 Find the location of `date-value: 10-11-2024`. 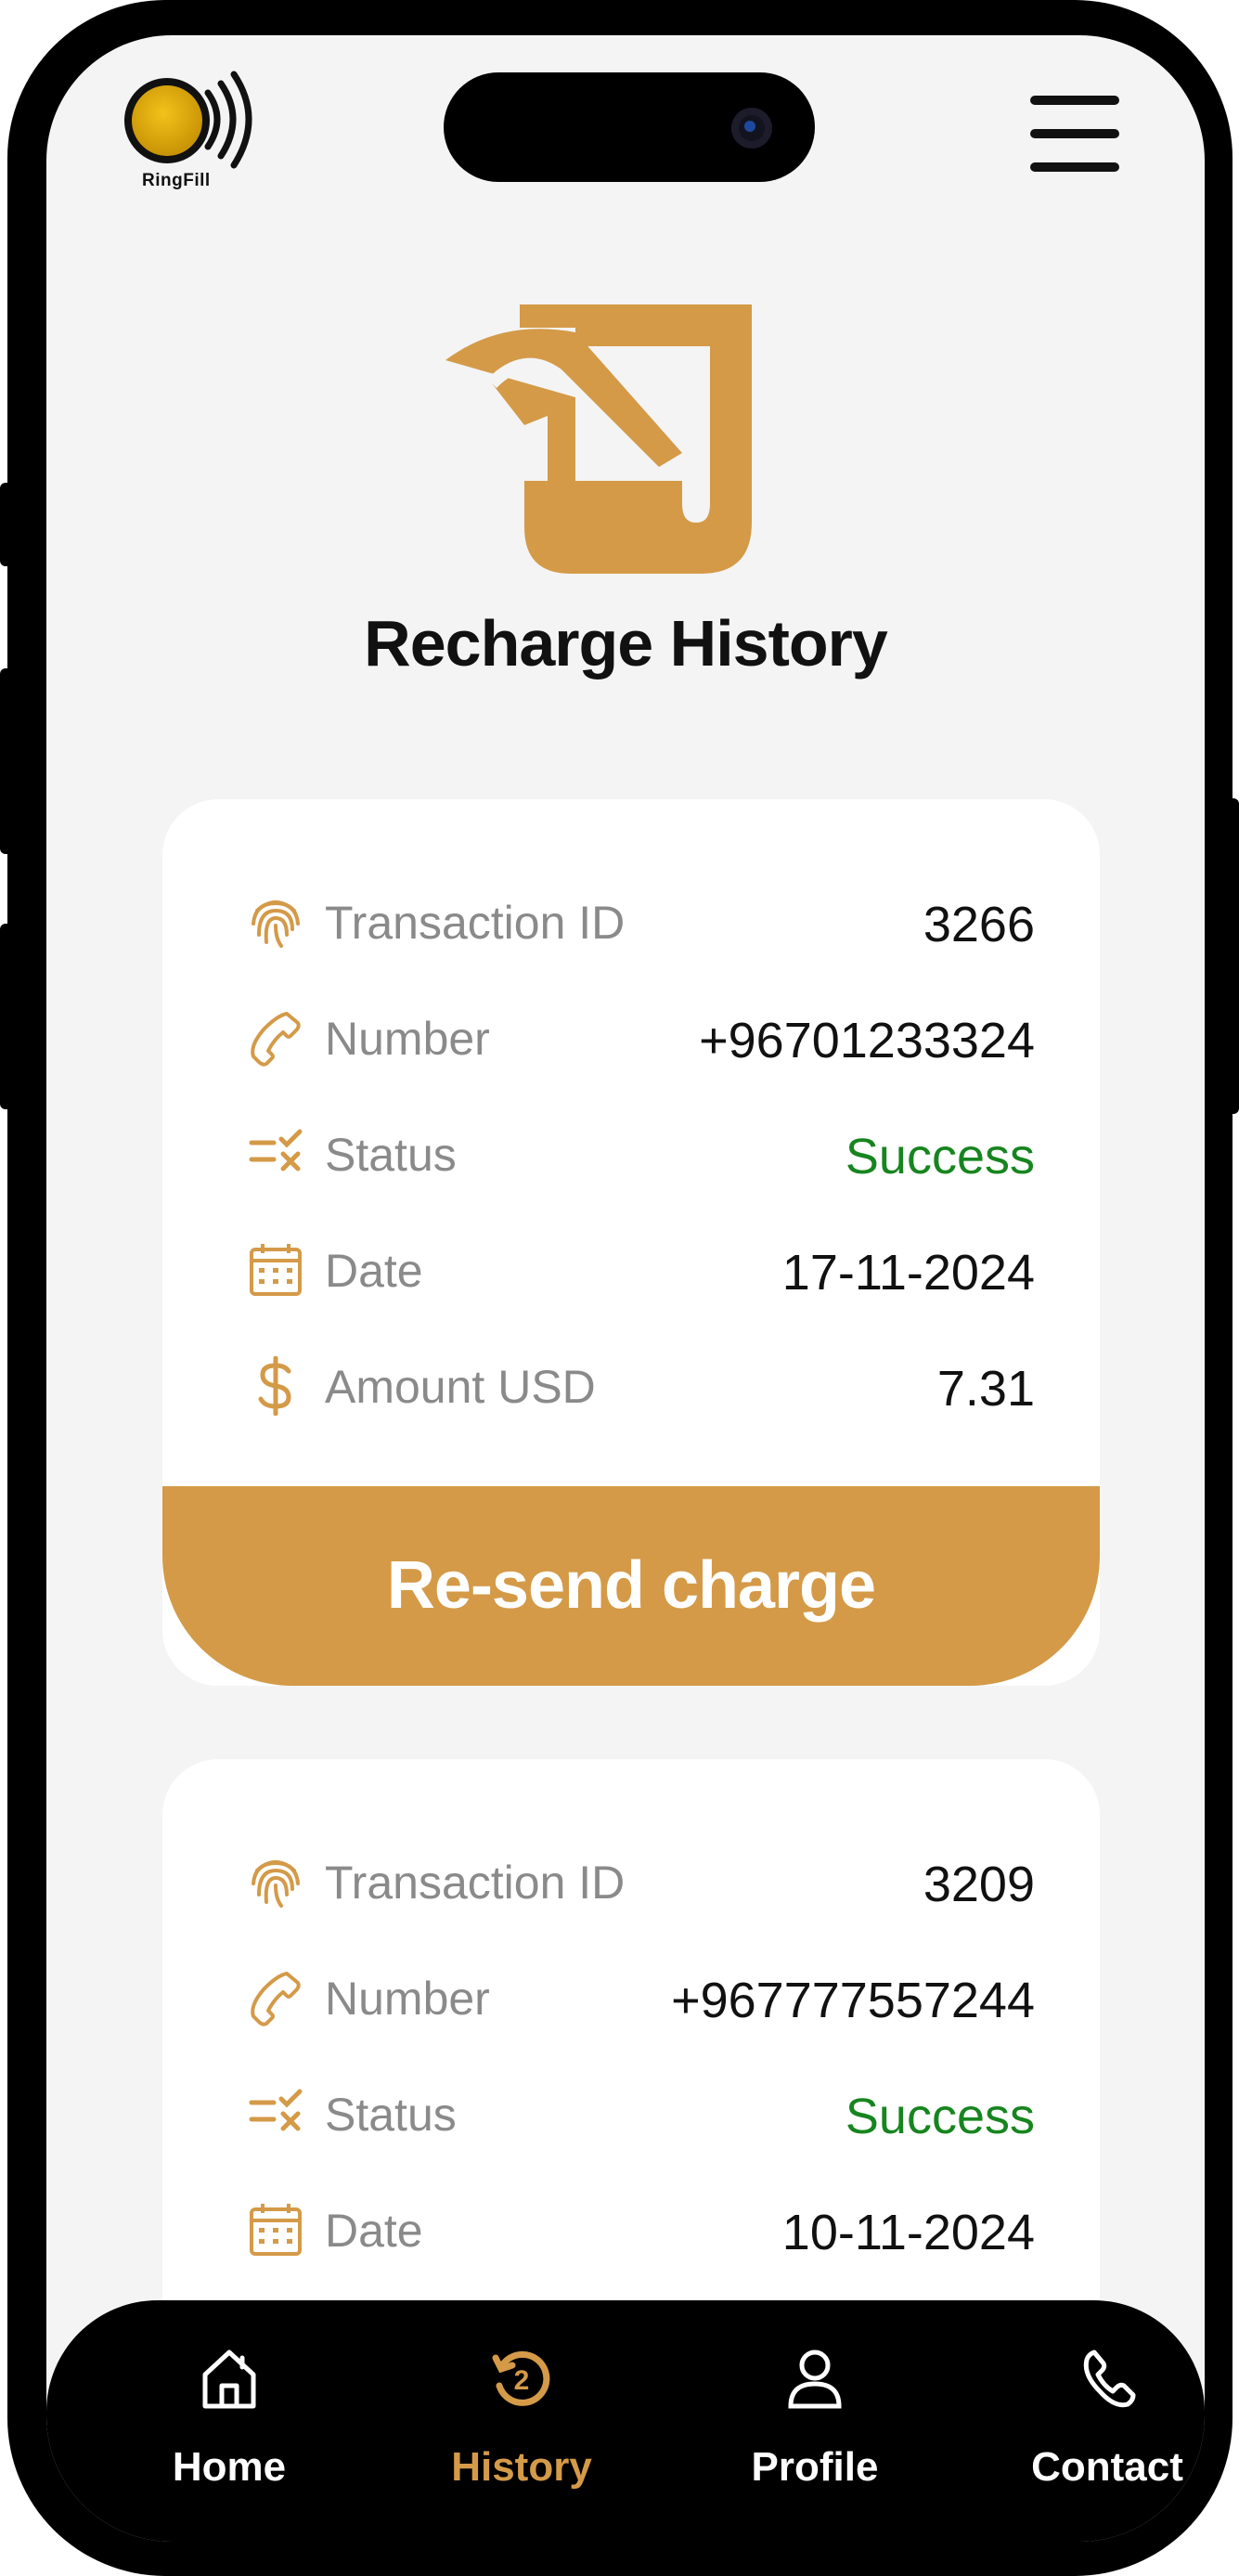

date-value: 10-11-2024 is located at coordinates (908, 2232).